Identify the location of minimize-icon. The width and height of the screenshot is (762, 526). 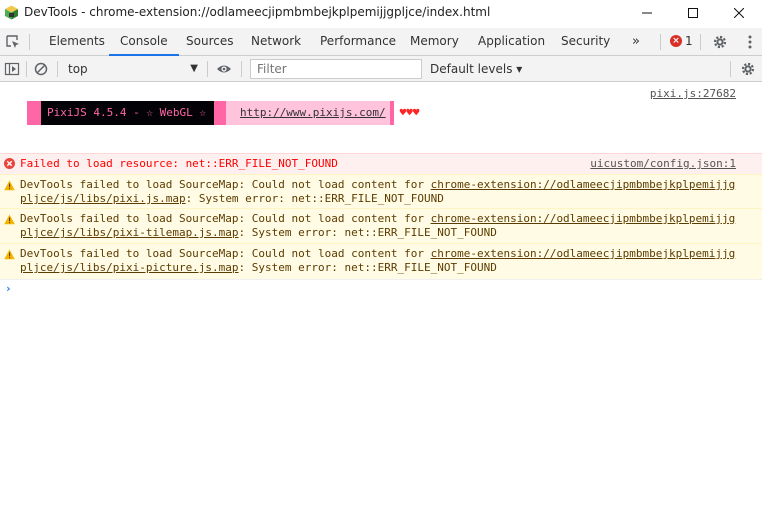
(647, 13).